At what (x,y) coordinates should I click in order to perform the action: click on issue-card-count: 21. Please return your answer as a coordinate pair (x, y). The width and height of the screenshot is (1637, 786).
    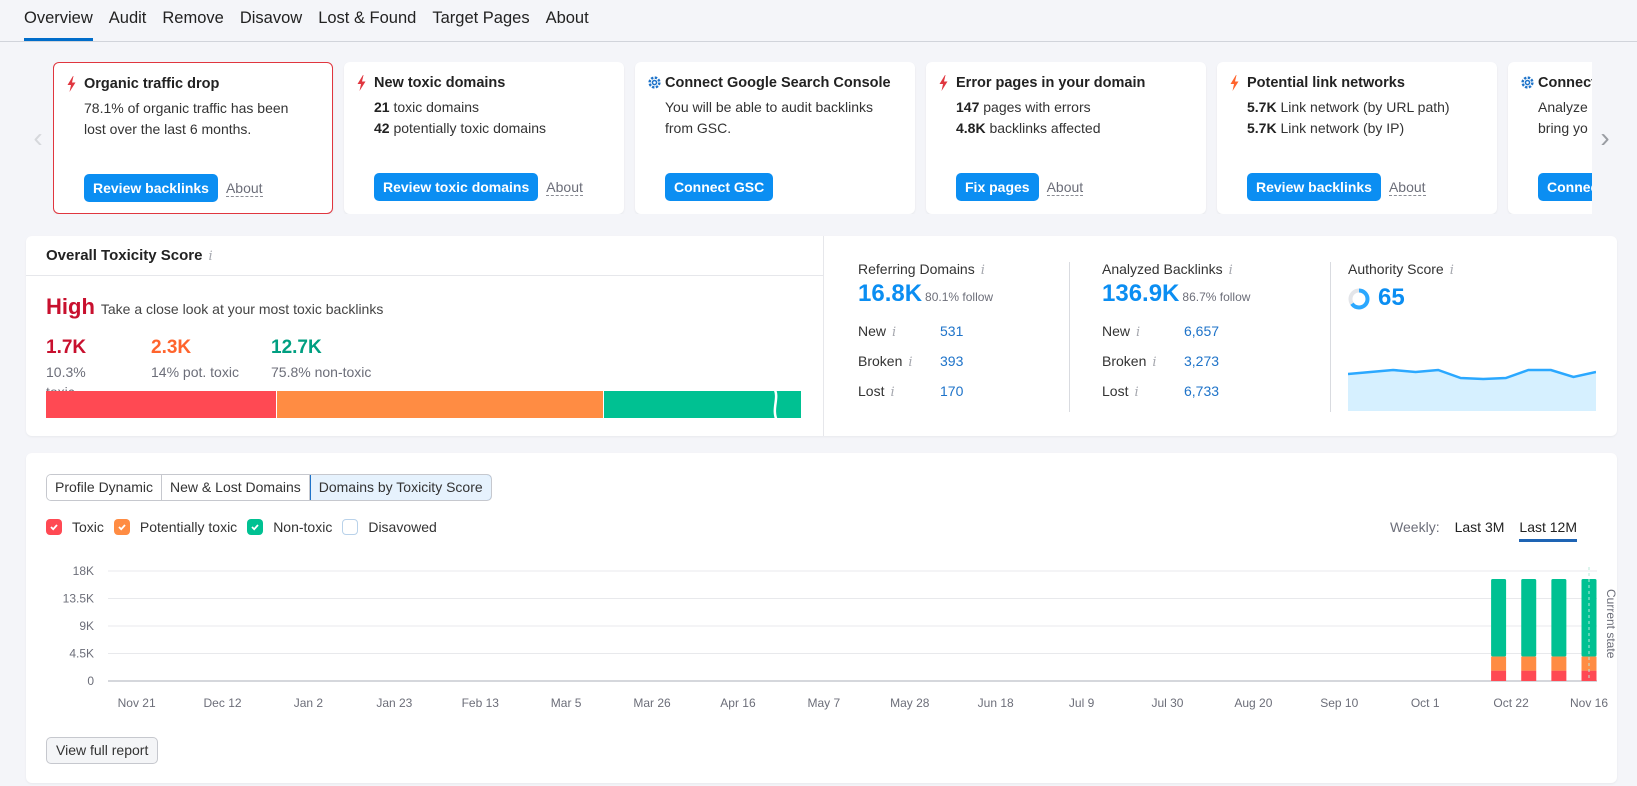
    Looking at the image, I should click on (382, 107).